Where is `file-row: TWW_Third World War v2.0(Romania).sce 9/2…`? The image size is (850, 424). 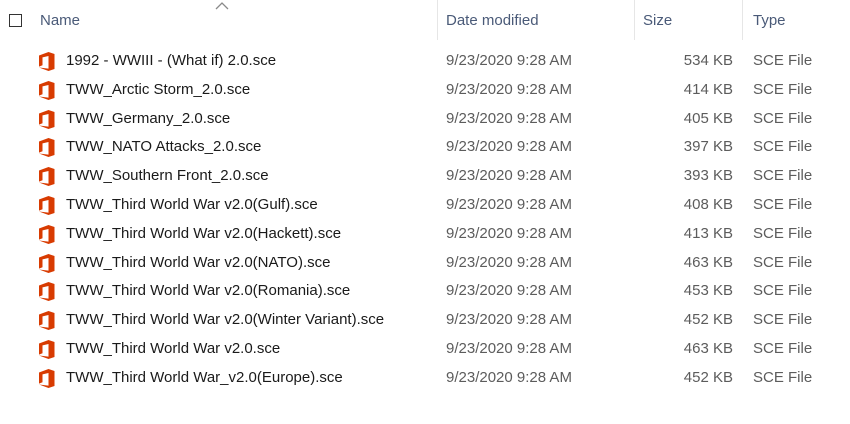
file-row: TWW_Third World War v2.0(Romania).sce 9/2… is located at coordinates (425, 291).